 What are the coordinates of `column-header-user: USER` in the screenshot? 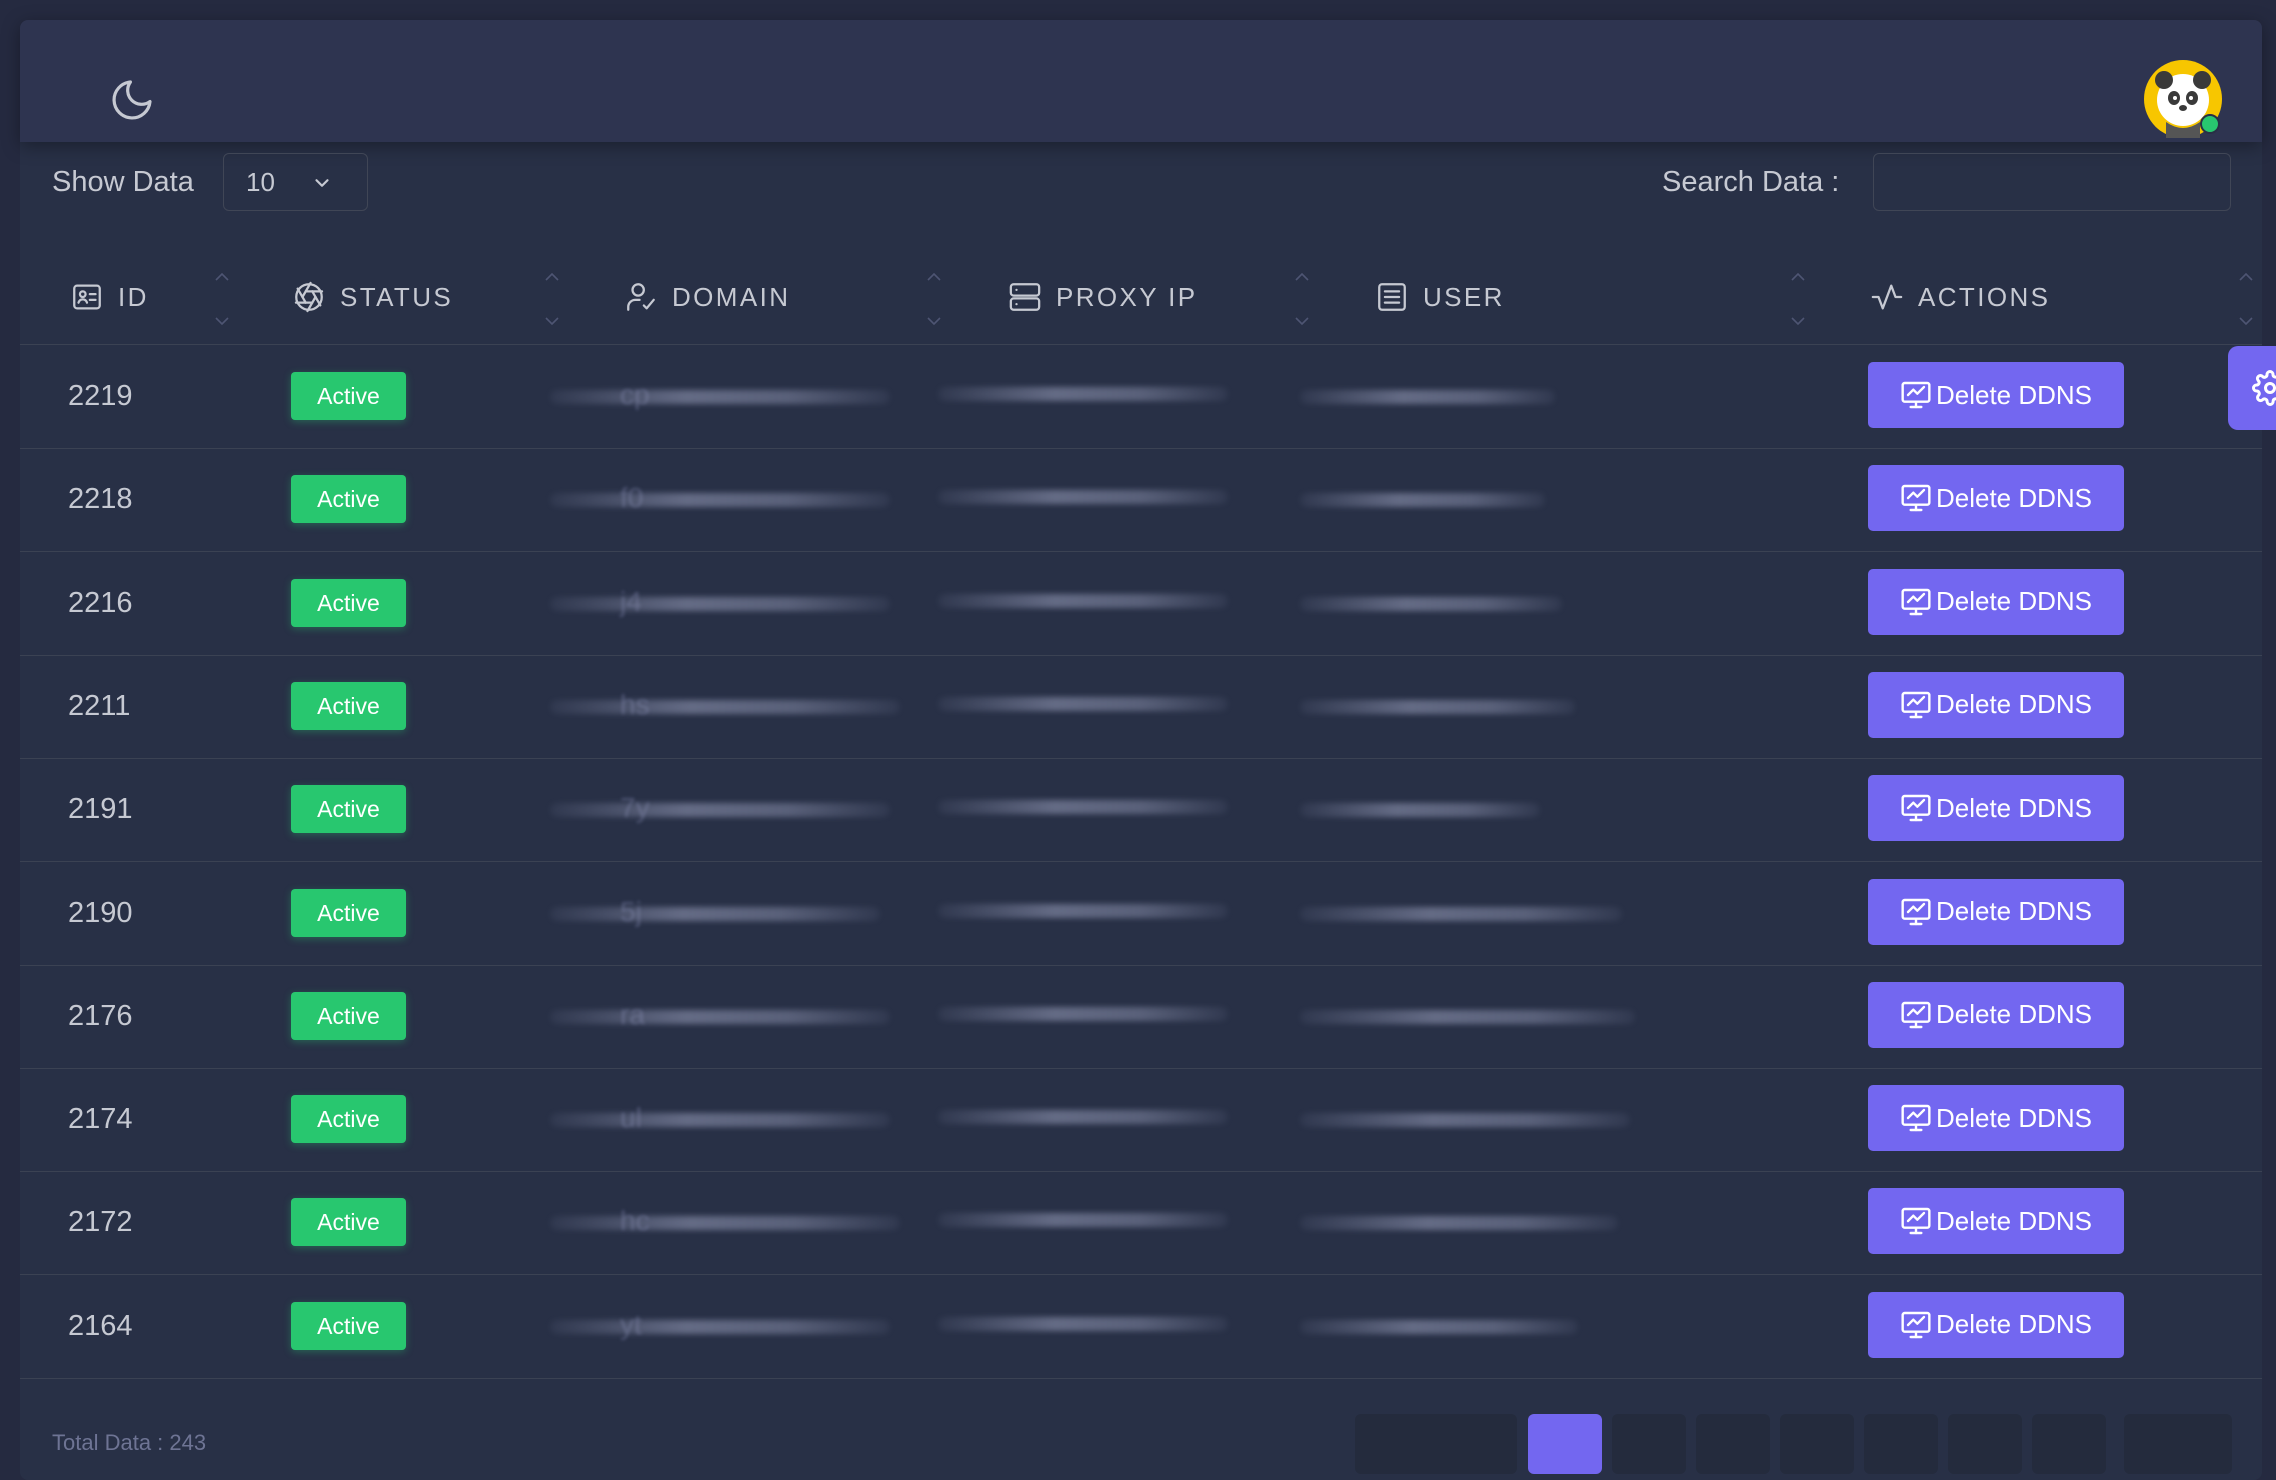 It's located at (1440, 297).